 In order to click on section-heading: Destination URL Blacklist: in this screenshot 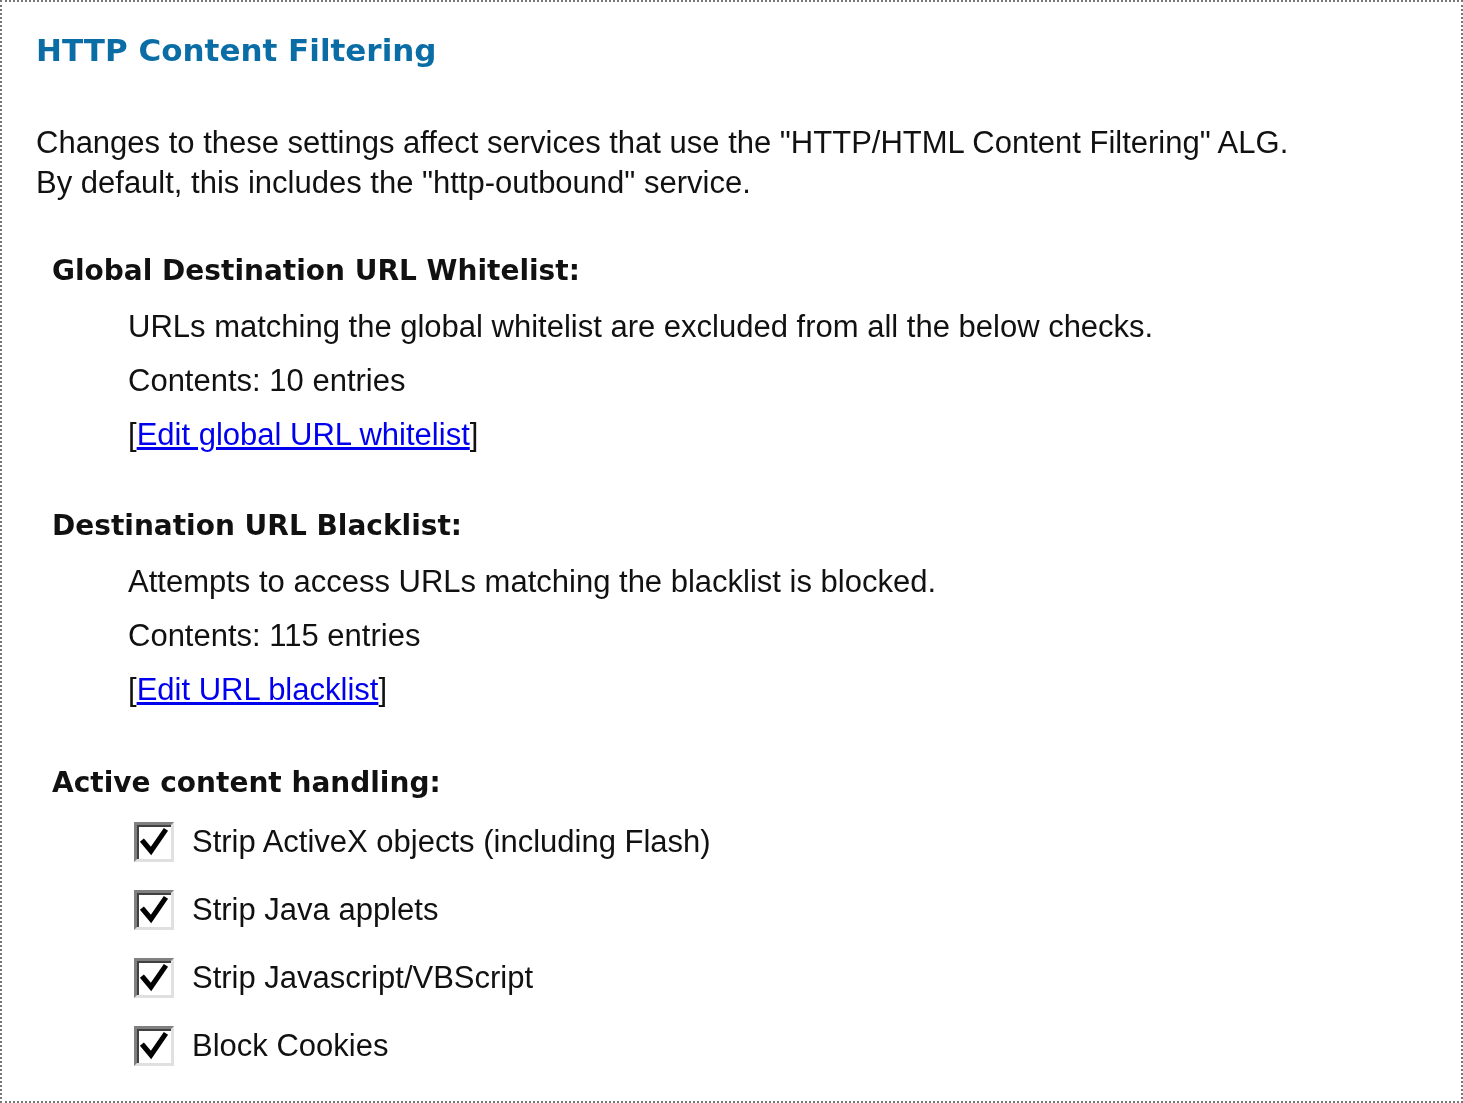, I will do `click(257, 526)`.